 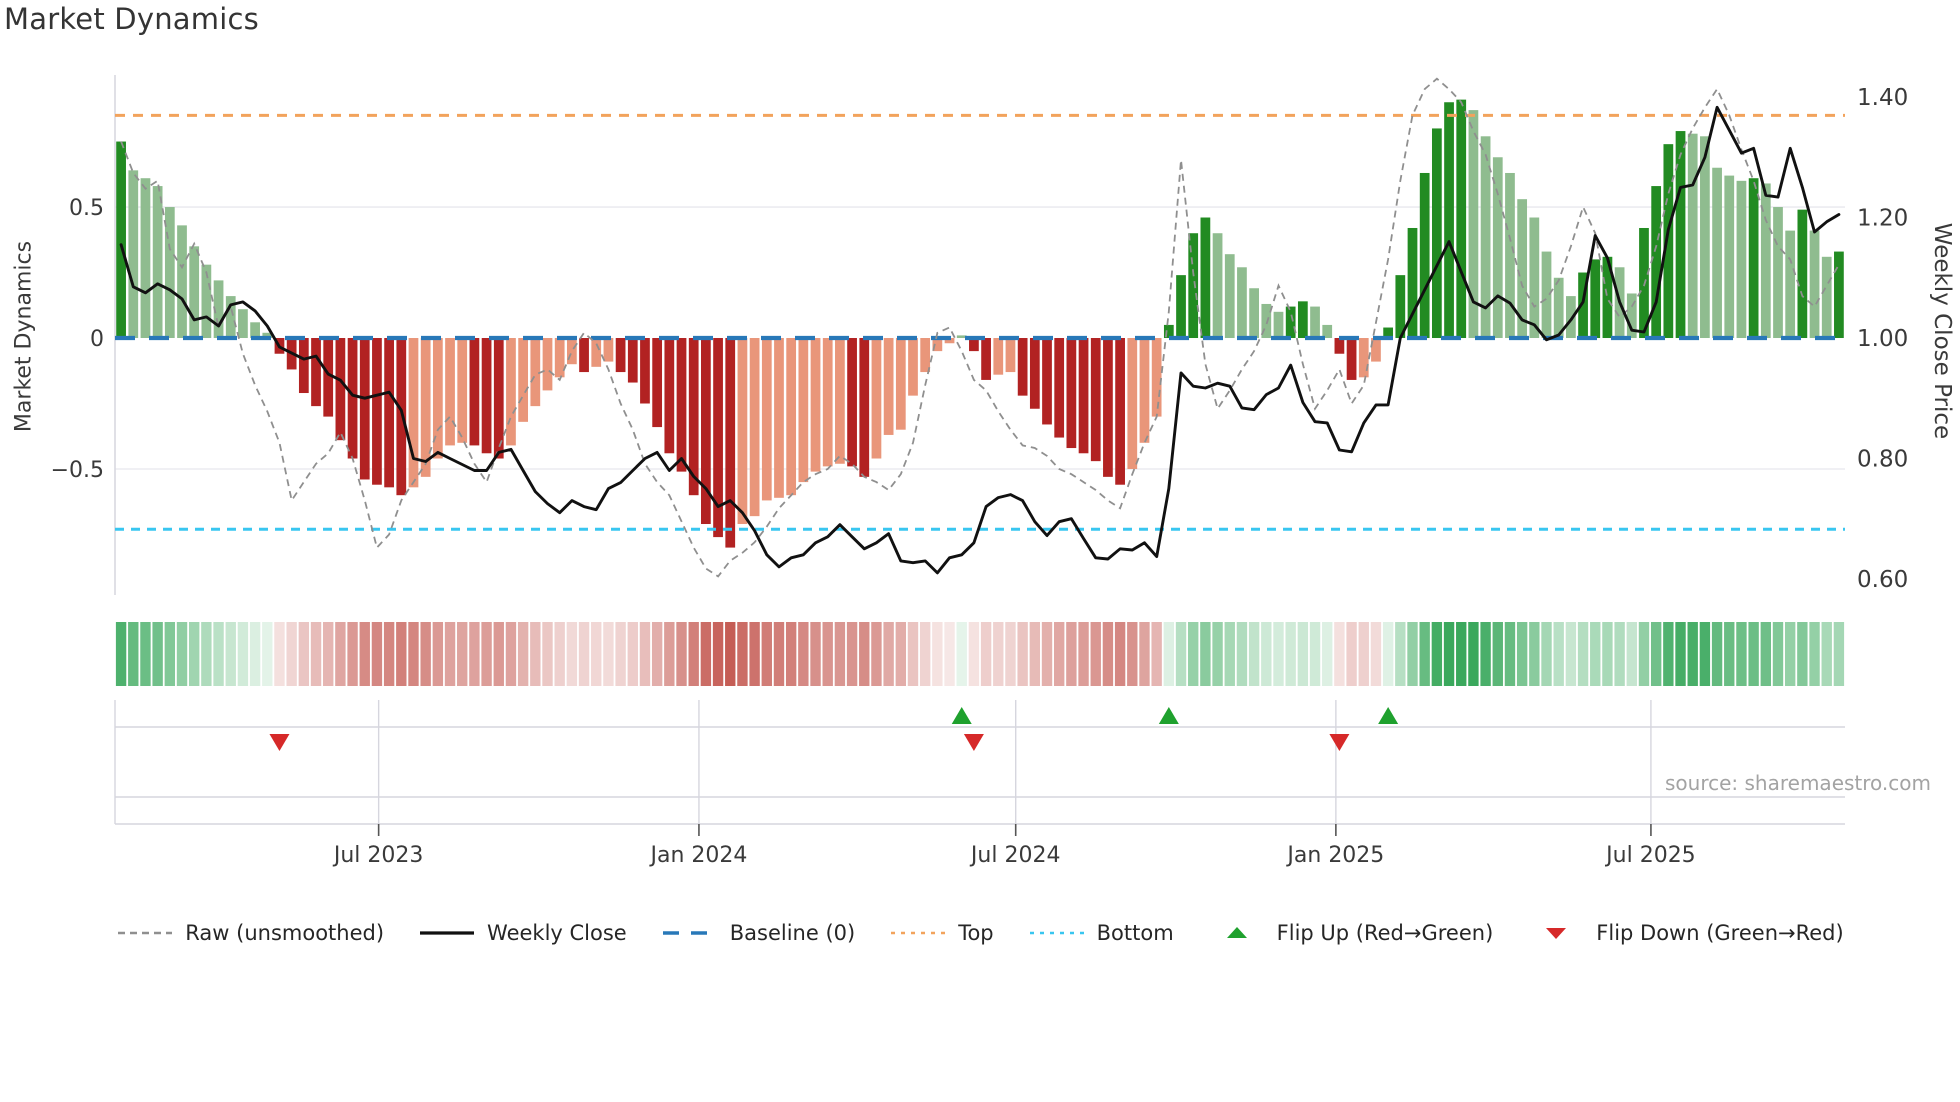 What do you see at coordinates (758, 933) in the screenshot?
I see `legend-item-2: Baseline (0)` at bounding box center [758, 933].